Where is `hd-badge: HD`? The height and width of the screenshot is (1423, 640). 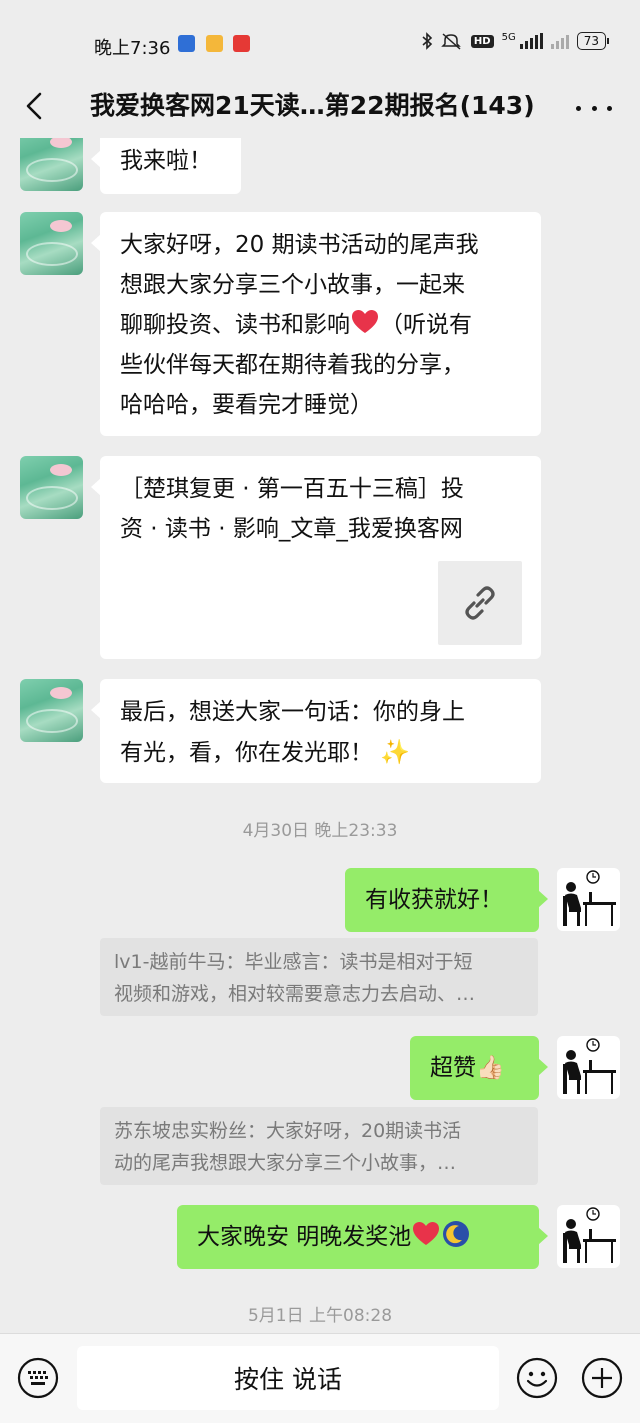 hd-badge: HD is located at coordinates (482, 41).